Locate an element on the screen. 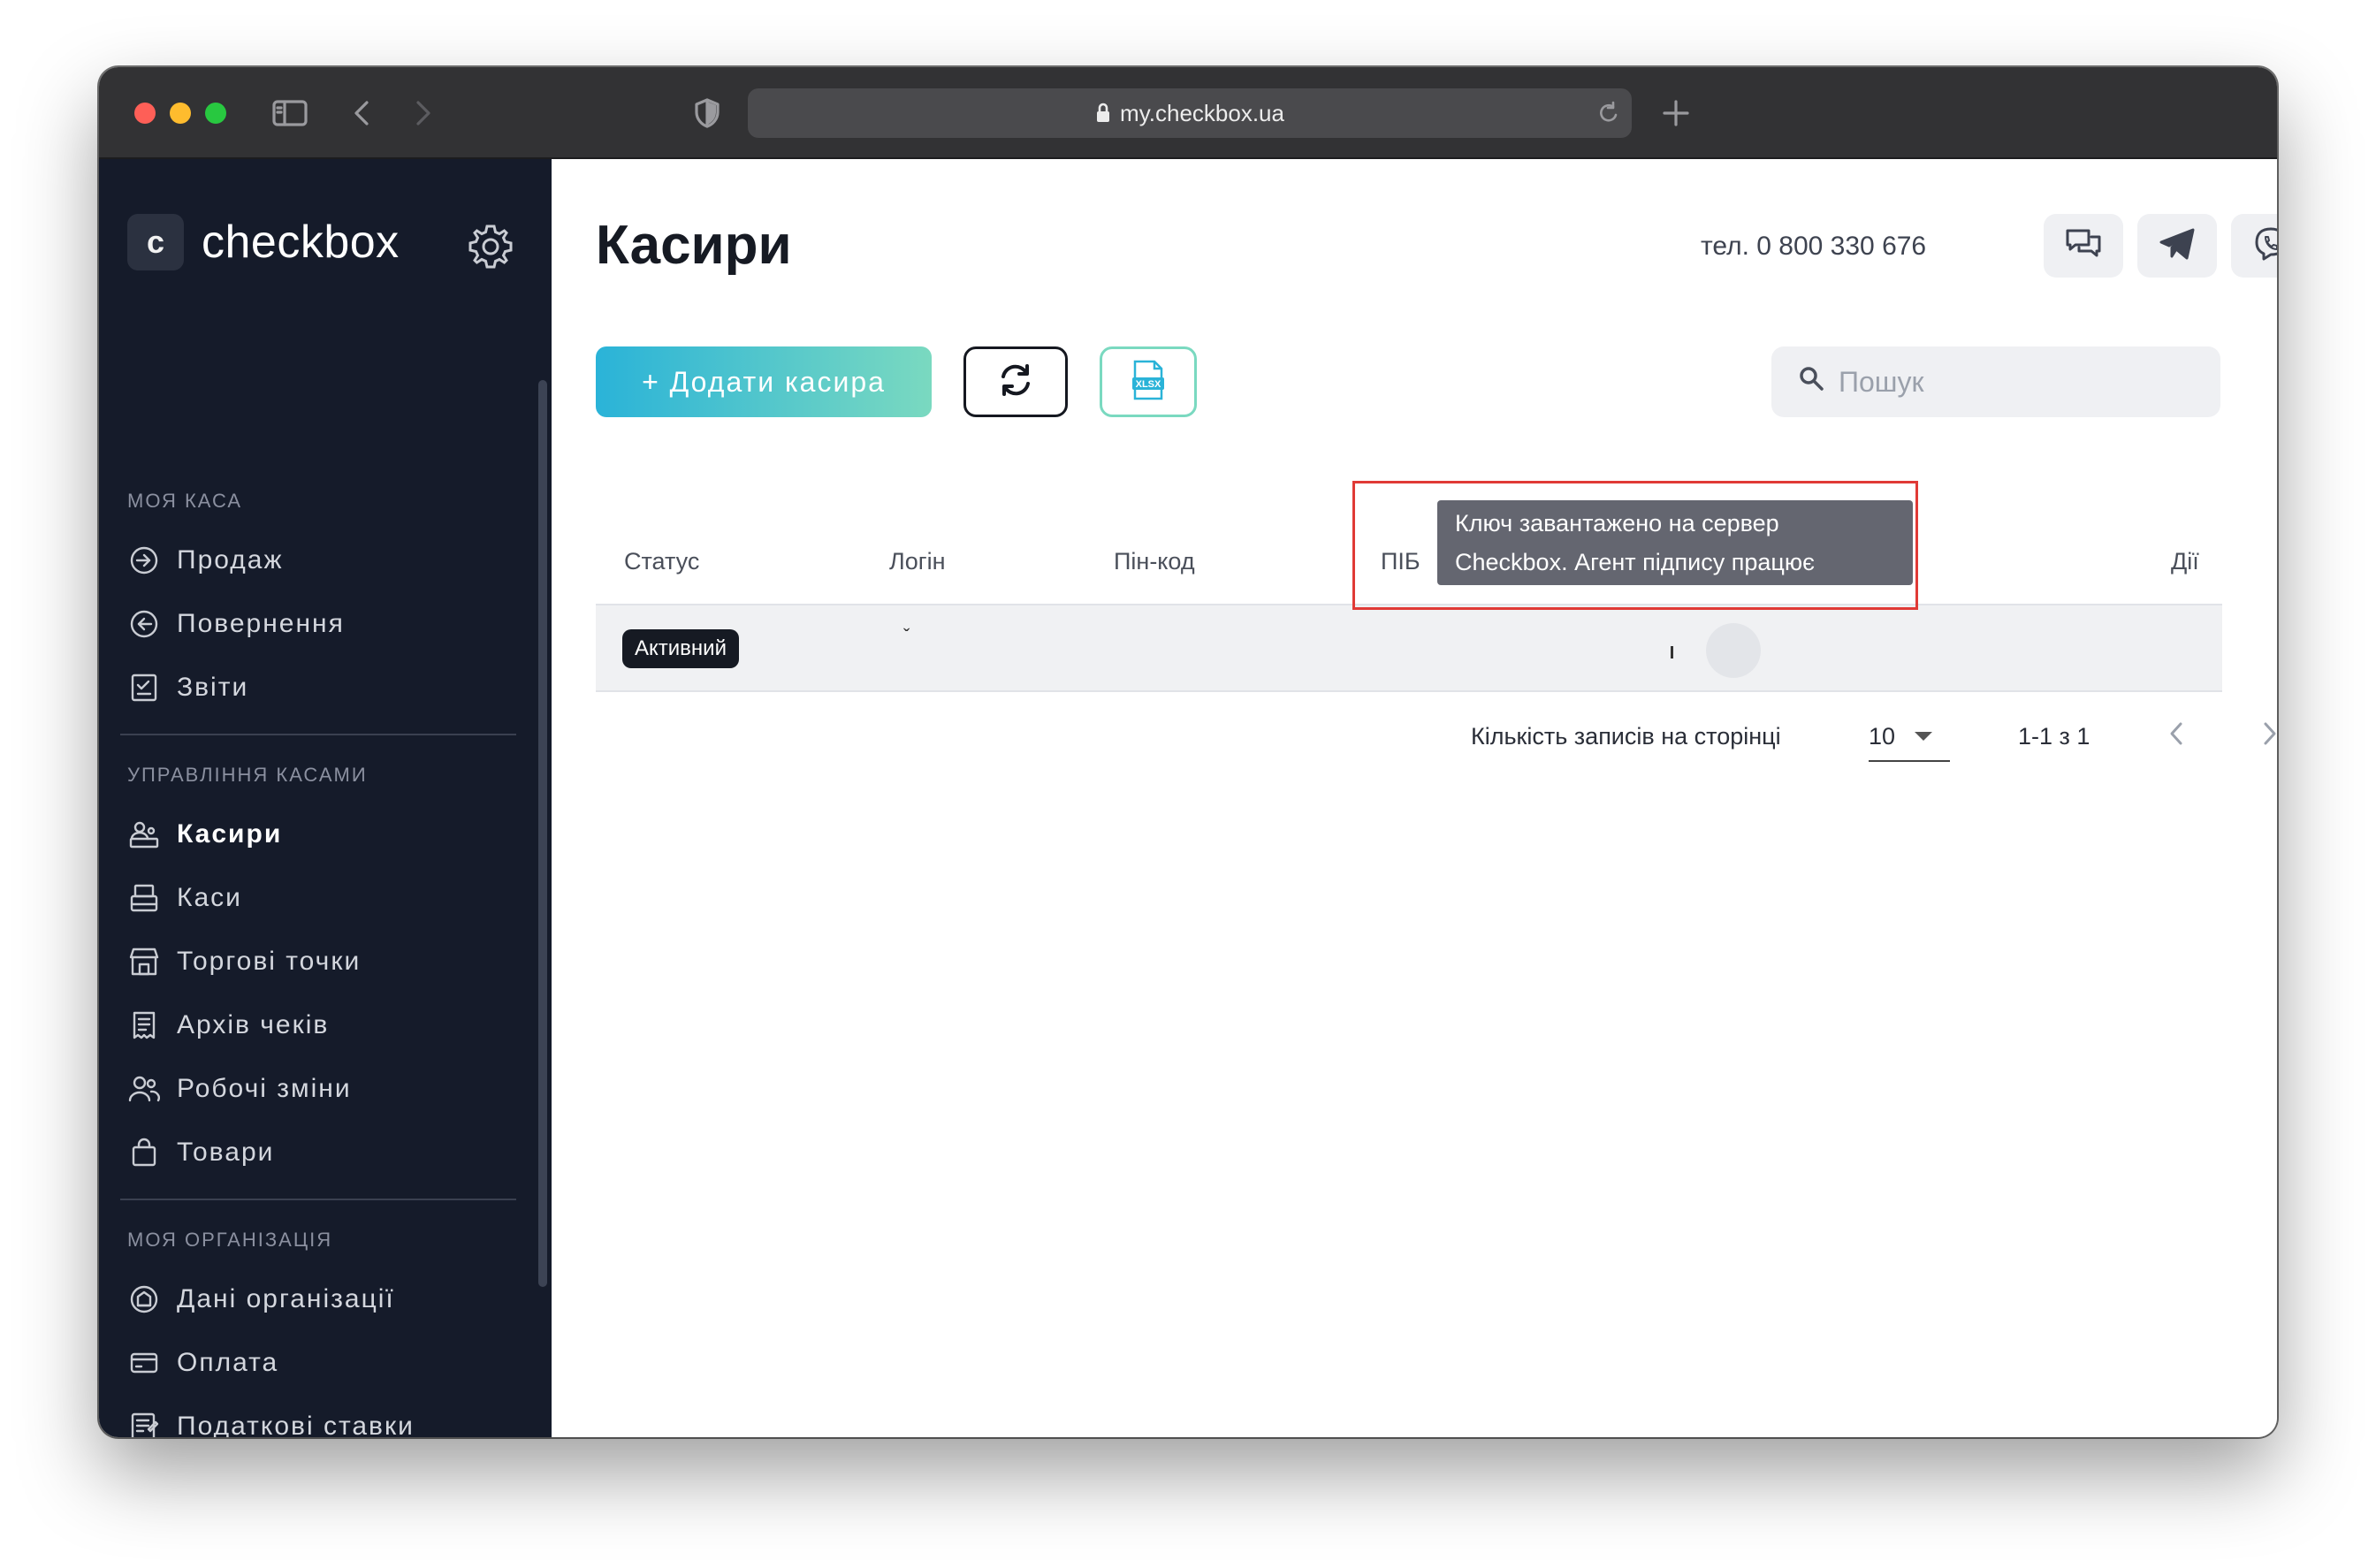 This screenshot has width=2376, height=1568. tax-rates-icon is located at coordinates (144, 1423).